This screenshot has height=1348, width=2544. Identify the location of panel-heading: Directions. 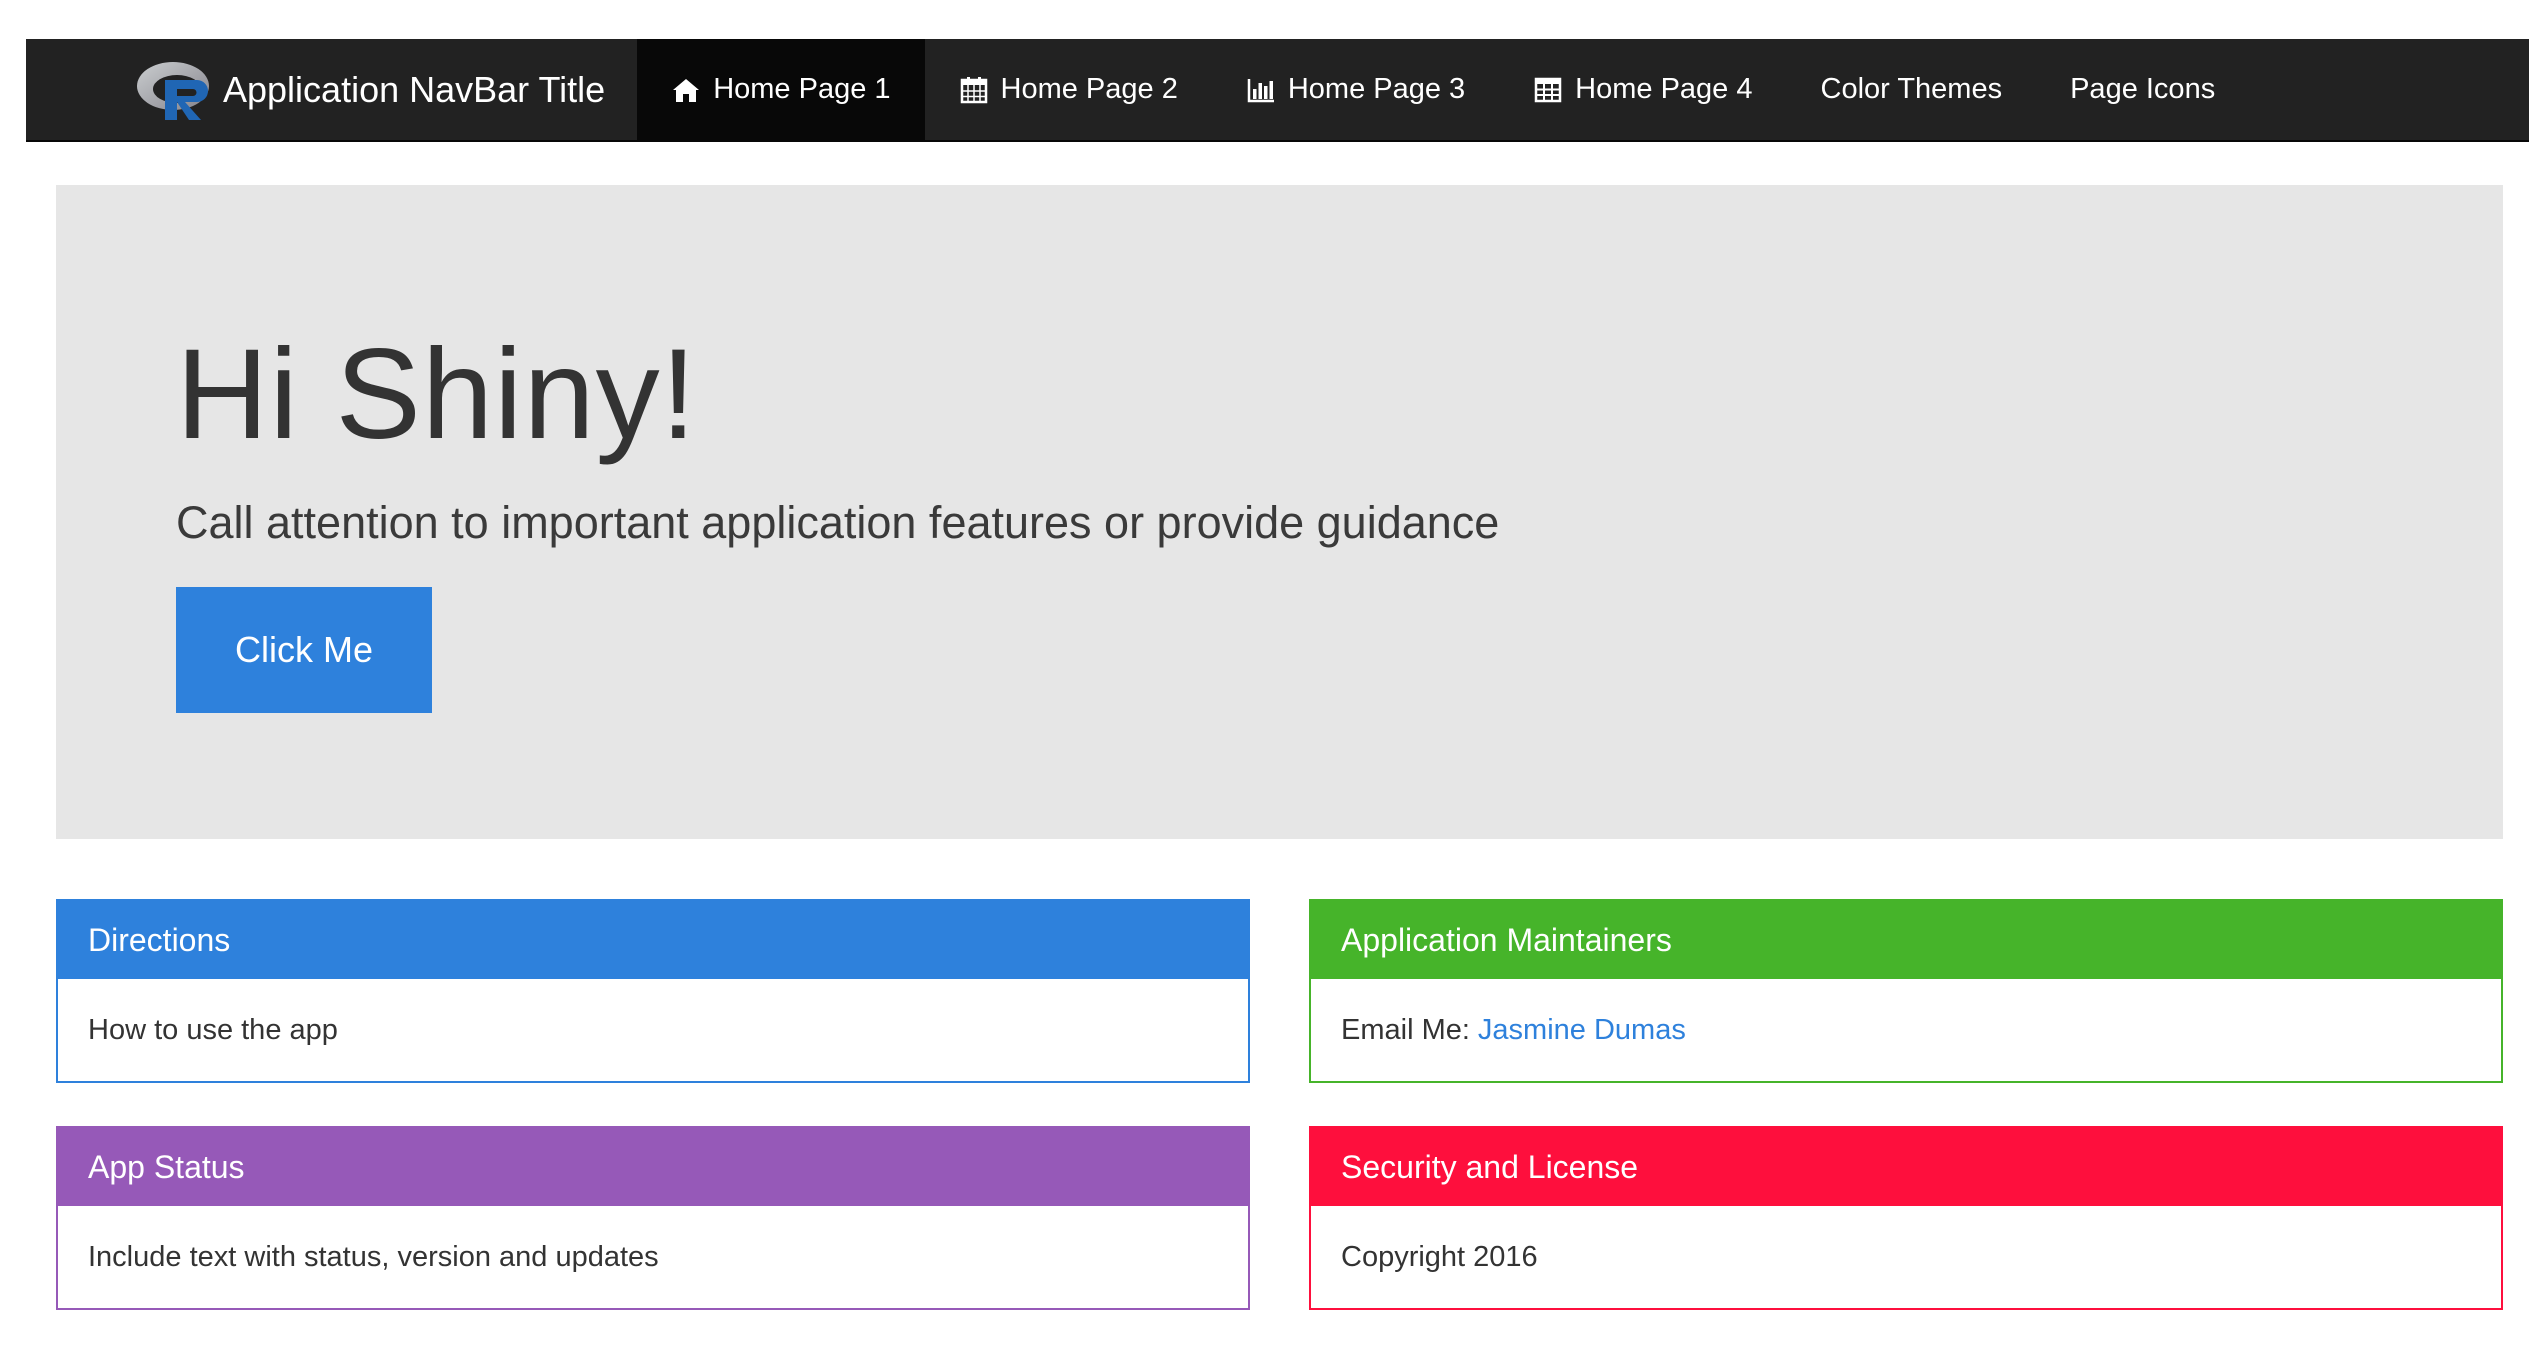
(653, 940).